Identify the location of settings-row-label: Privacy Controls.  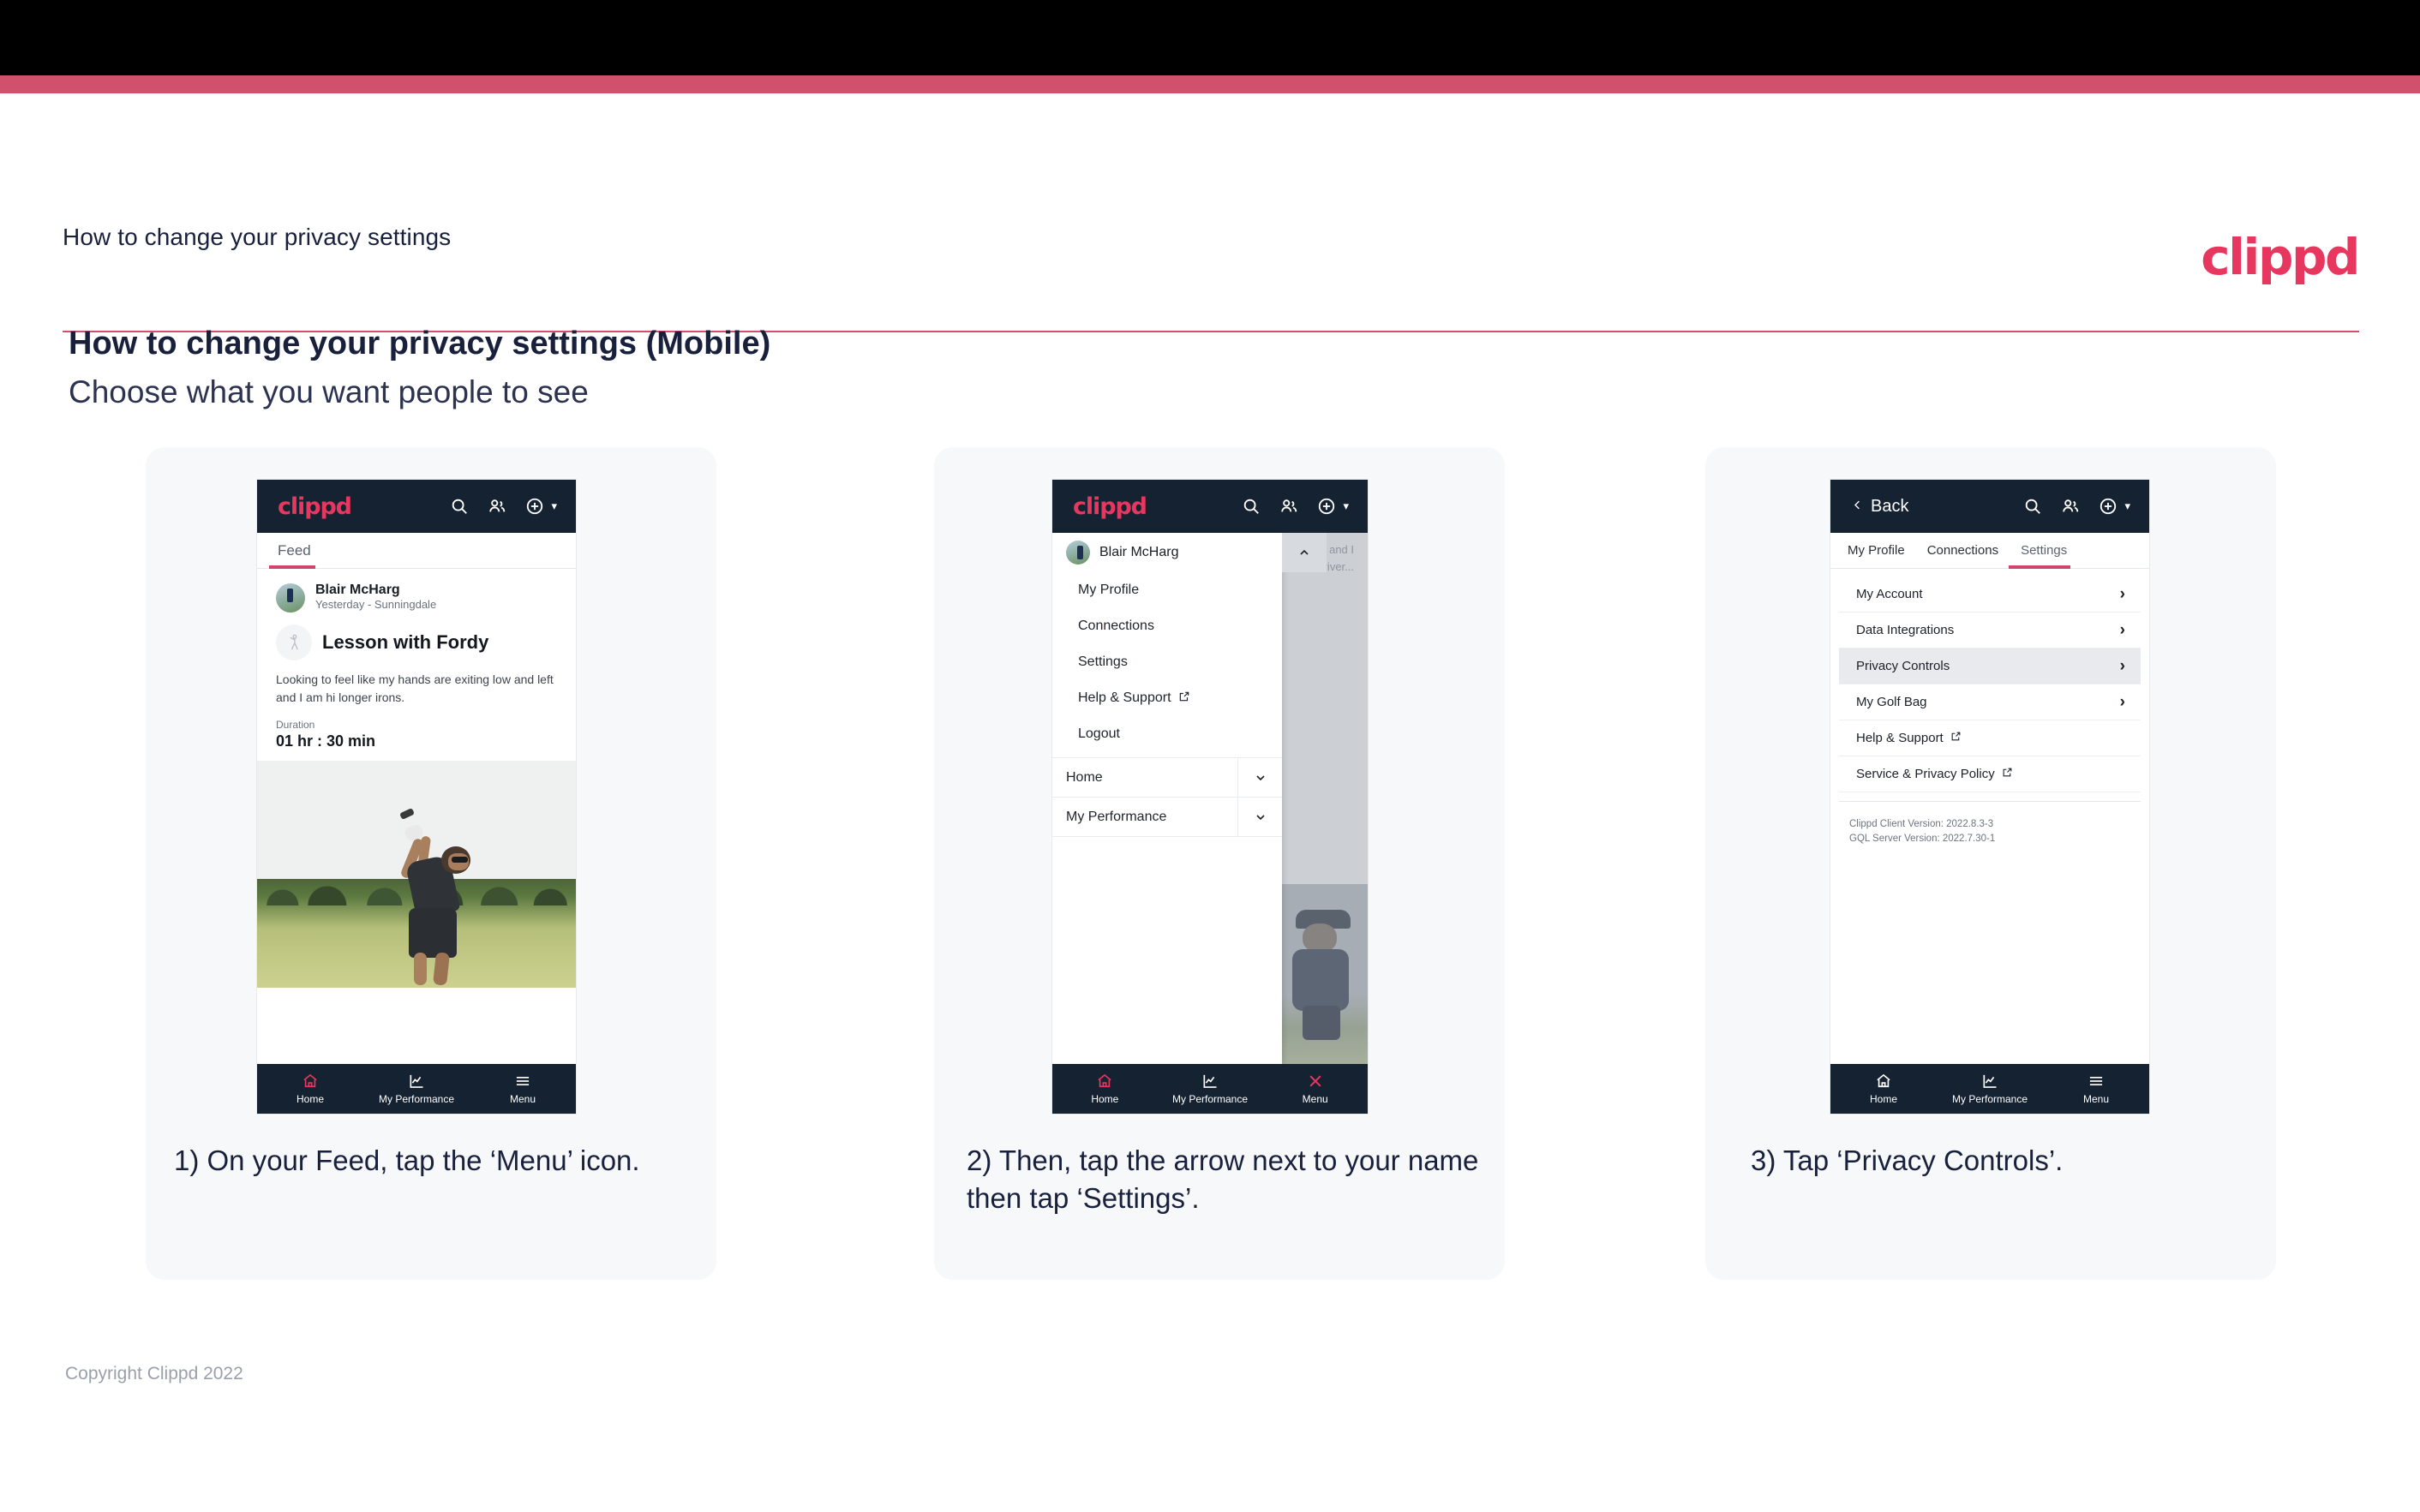
(1903, 666).